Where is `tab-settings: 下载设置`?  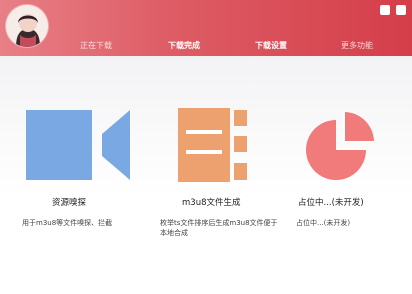
tab-settings: 下载设置 is located at coordinates (271, 46).